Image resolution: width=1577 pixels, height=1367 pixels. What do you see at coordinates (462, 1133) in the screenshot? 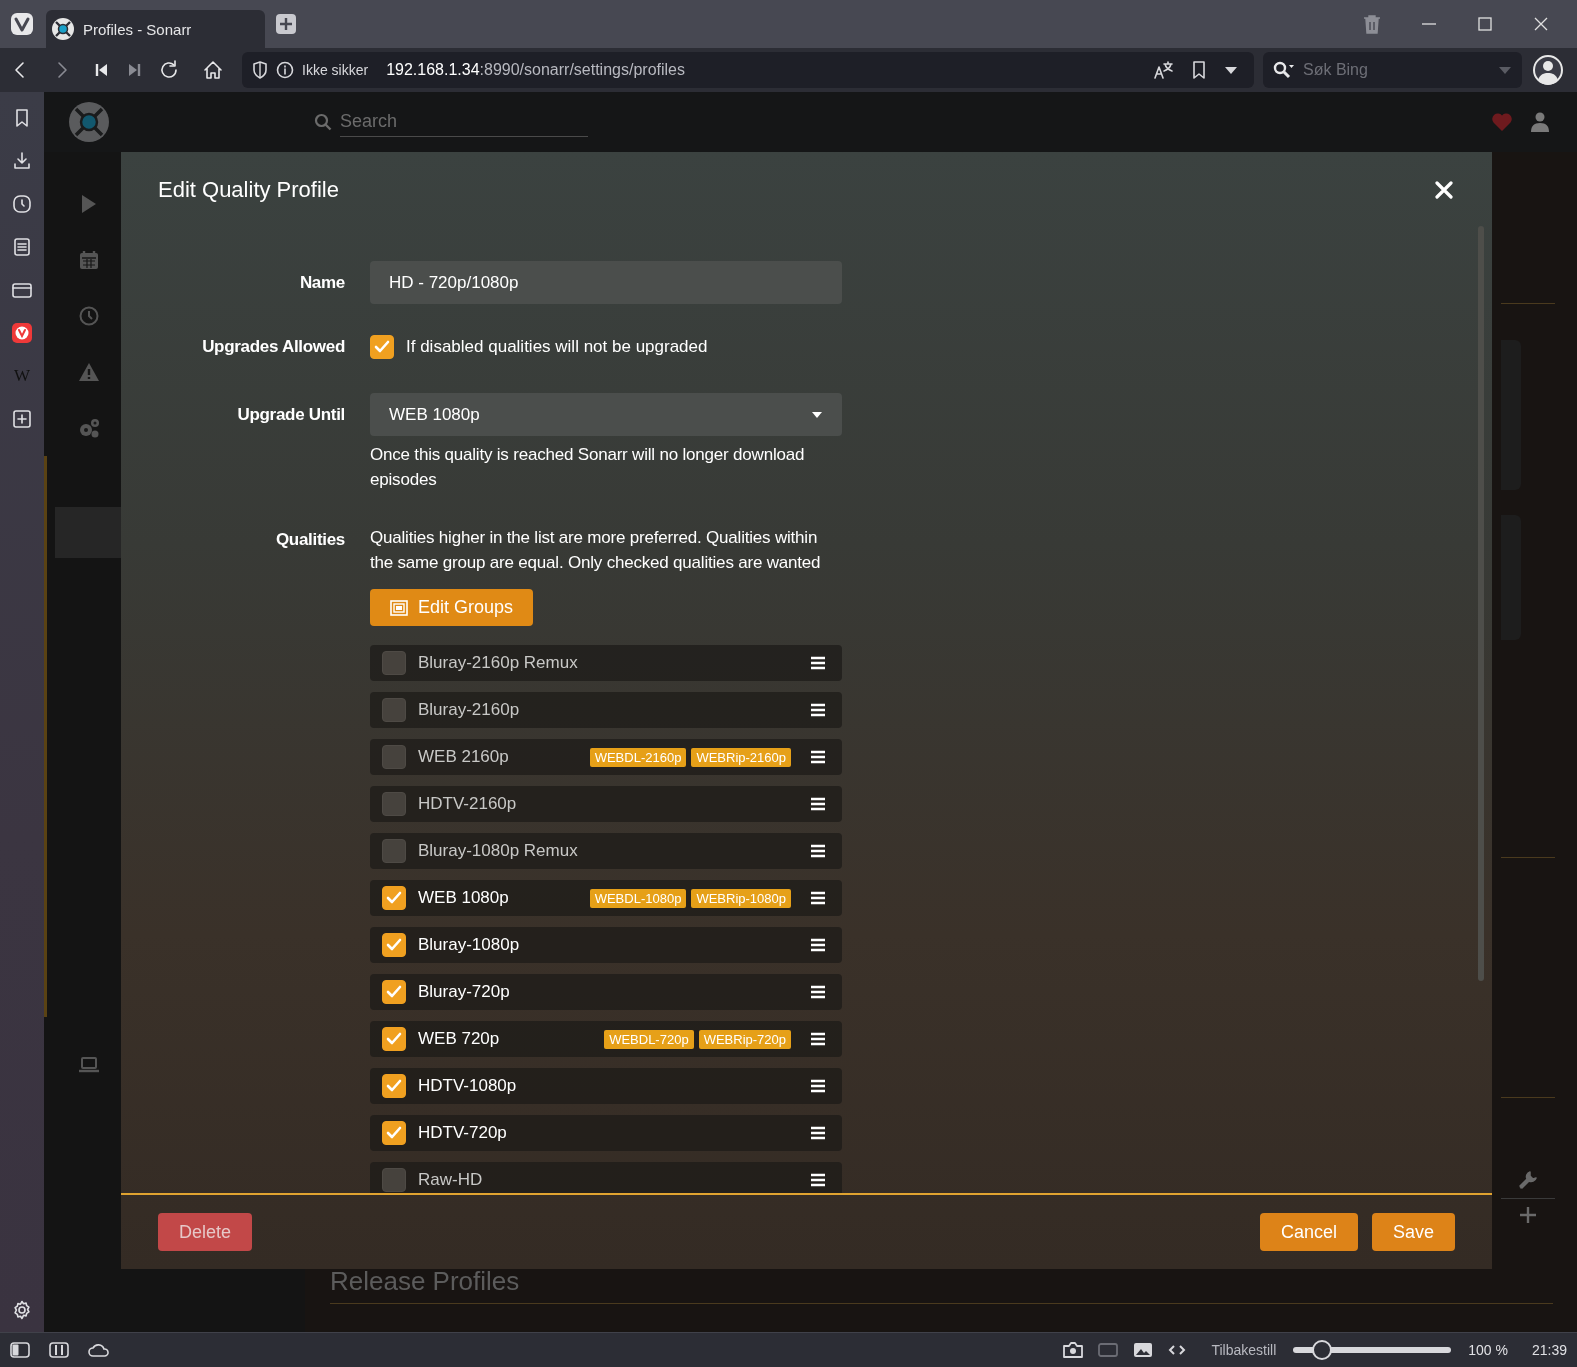
I see `quality-name: HDTV-720p` at bounding box center [462, 1133].